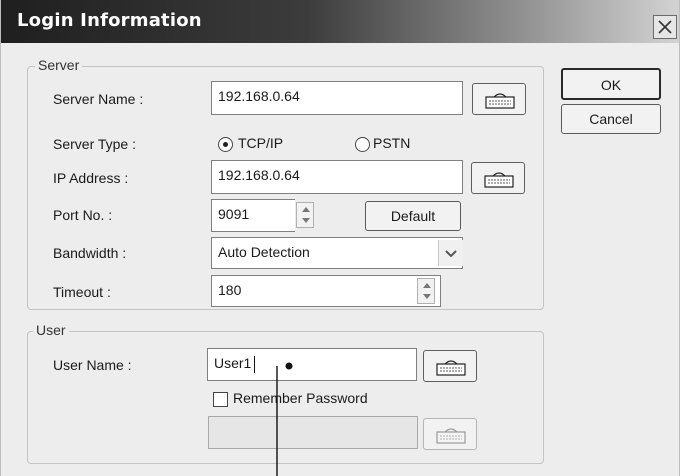  I want to click on tcpip-radio-label: TCP/IP, so click(260, 143).